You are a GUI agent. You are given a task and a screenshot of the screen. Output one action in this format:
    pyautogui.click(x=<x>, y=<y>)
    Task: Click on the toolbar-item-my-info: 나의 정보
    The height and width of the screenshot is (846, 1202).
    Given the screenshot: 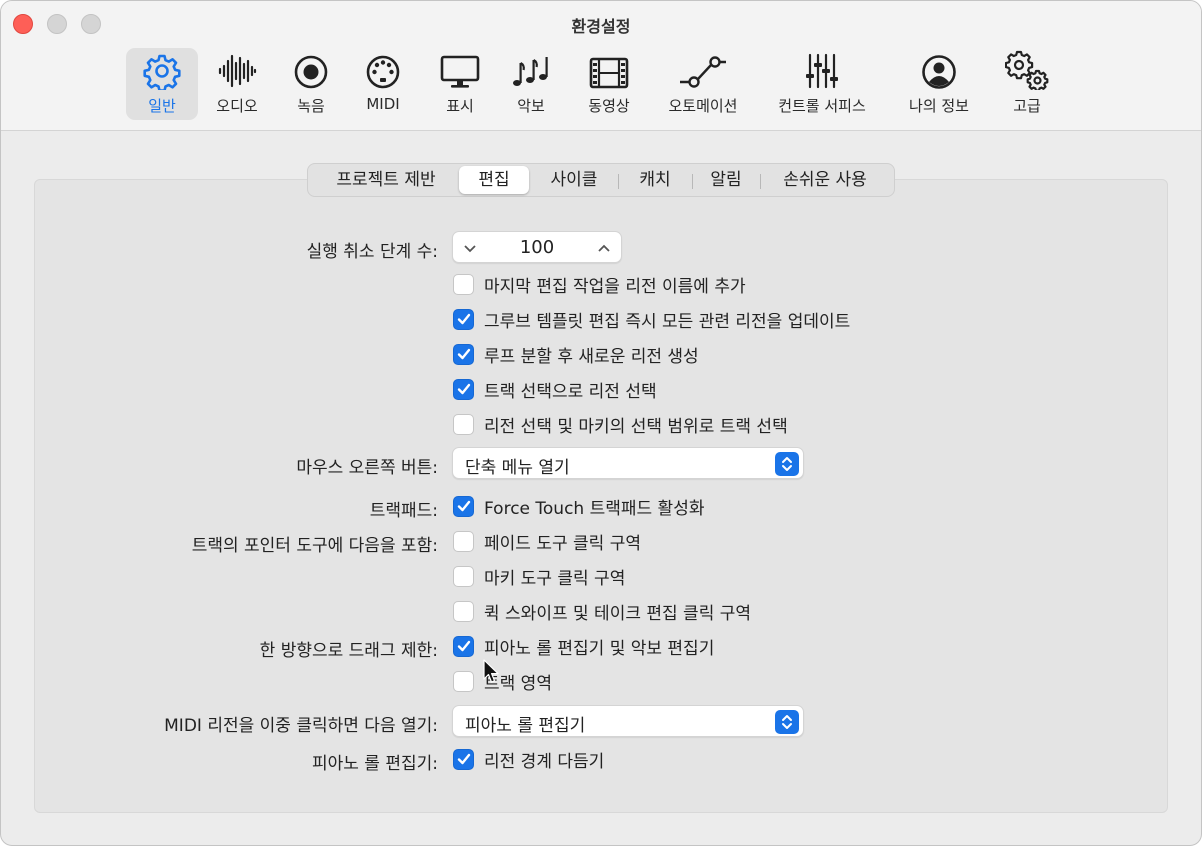 What is the action you would take?
    pyautogui.click(x=939, y=84)
    